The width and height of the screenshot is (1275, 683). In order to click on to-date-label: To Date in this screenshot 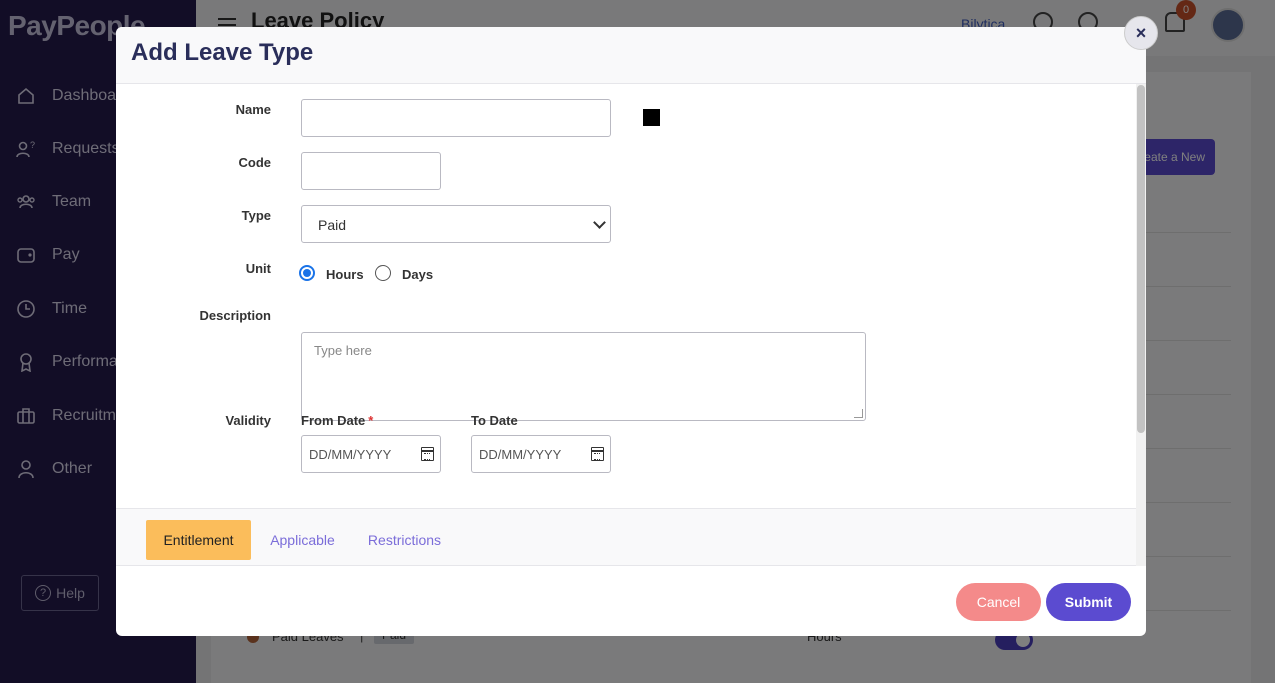, I will do `click(494, 420)`.